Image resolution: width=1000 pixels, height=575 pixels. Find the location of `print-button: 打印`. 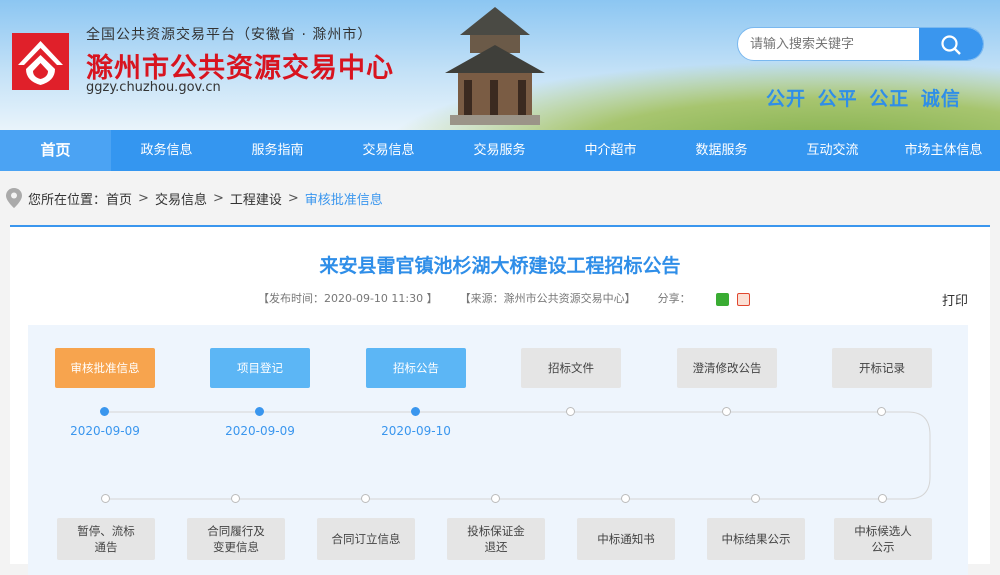

print-button: 打印 is located at coordinates (955, 299).